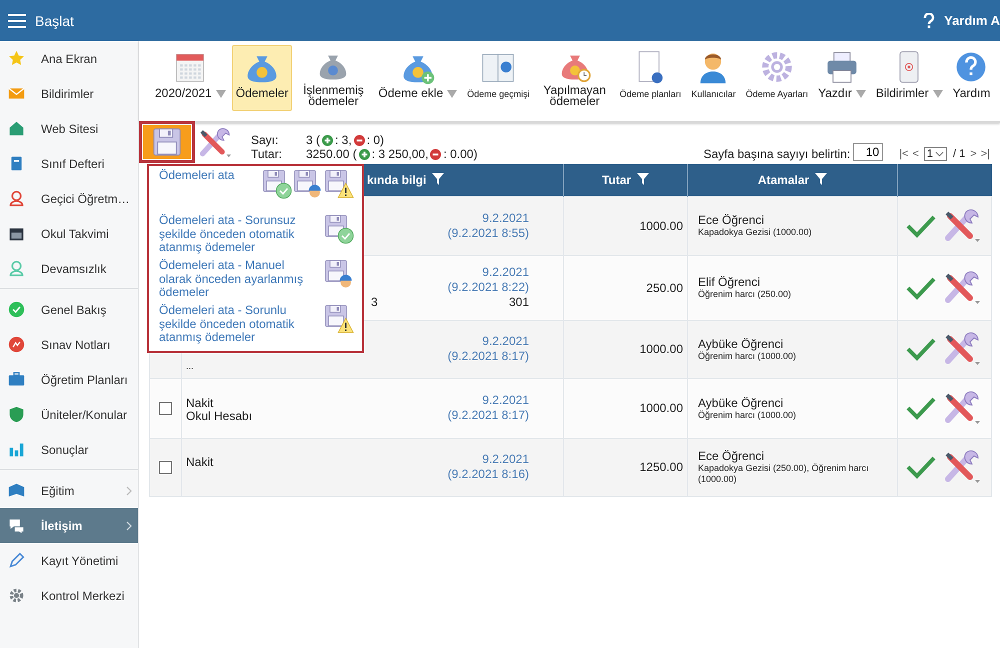  What do you see at coordinates (575, 78) in the screenshot?
I see `toolbar-button: Yapılmayan ödemeler` at bounding box center [575, 78].